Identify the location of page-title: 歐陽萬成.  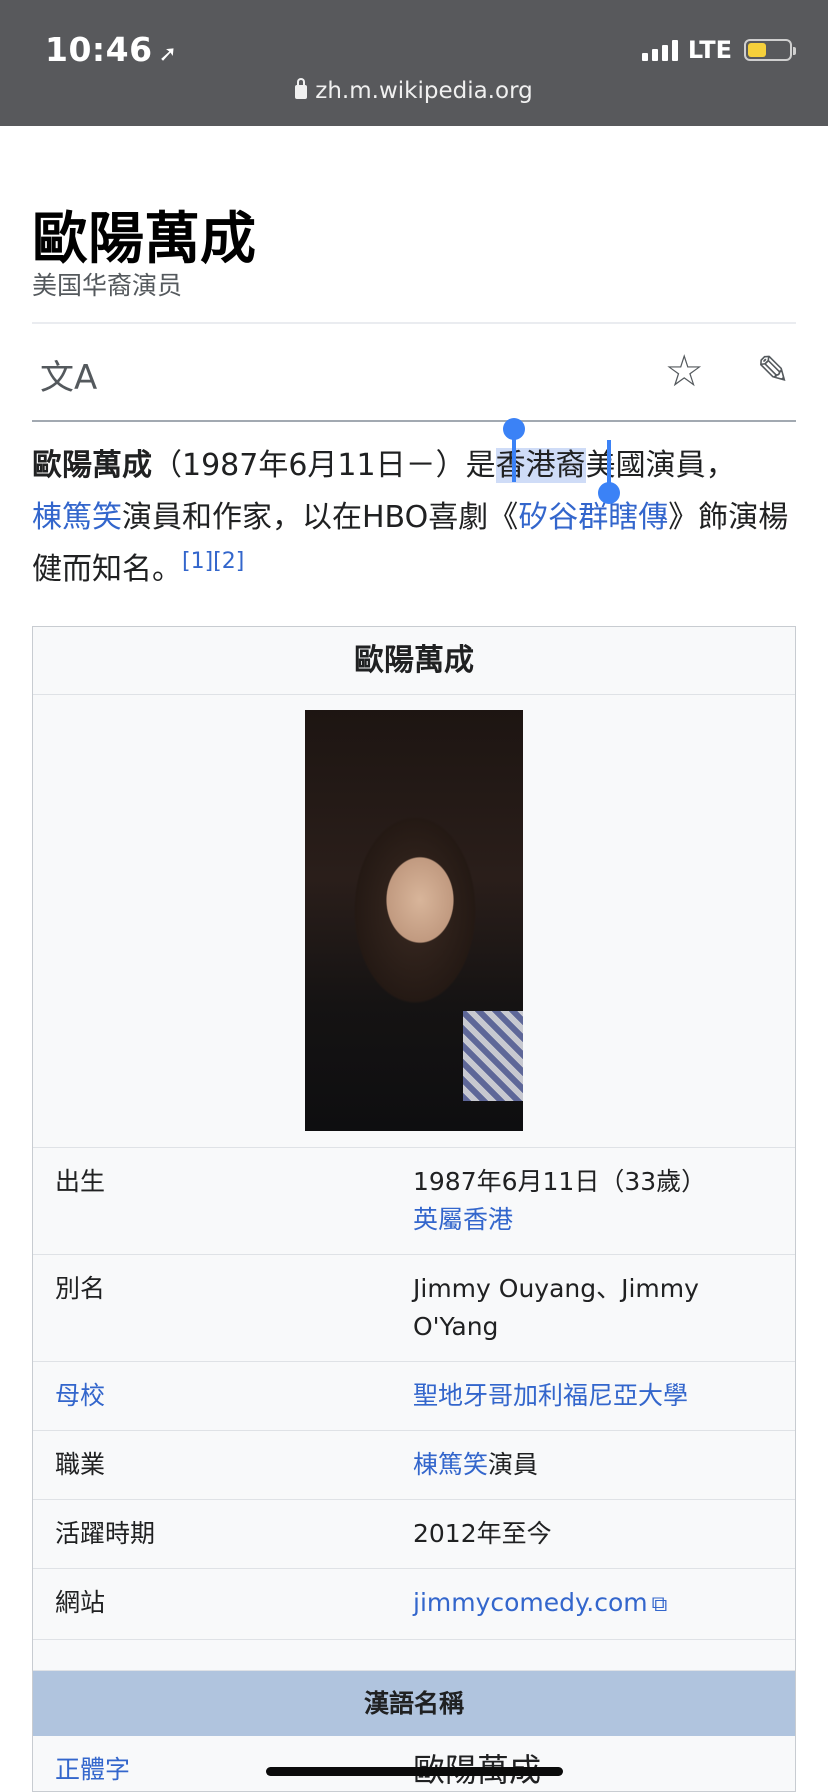
(144, 239).